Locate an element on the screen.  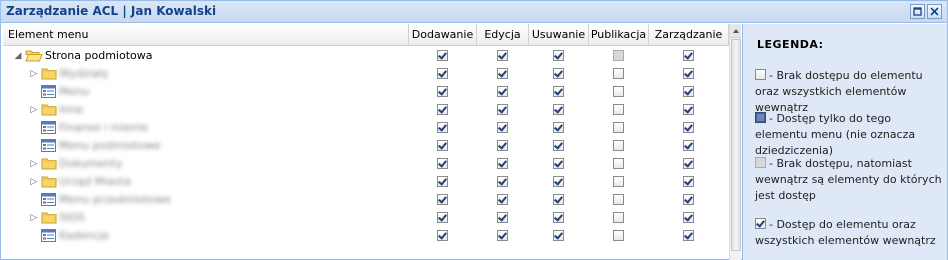
tree-node-label: Inne is located at coordinates (71, 110).